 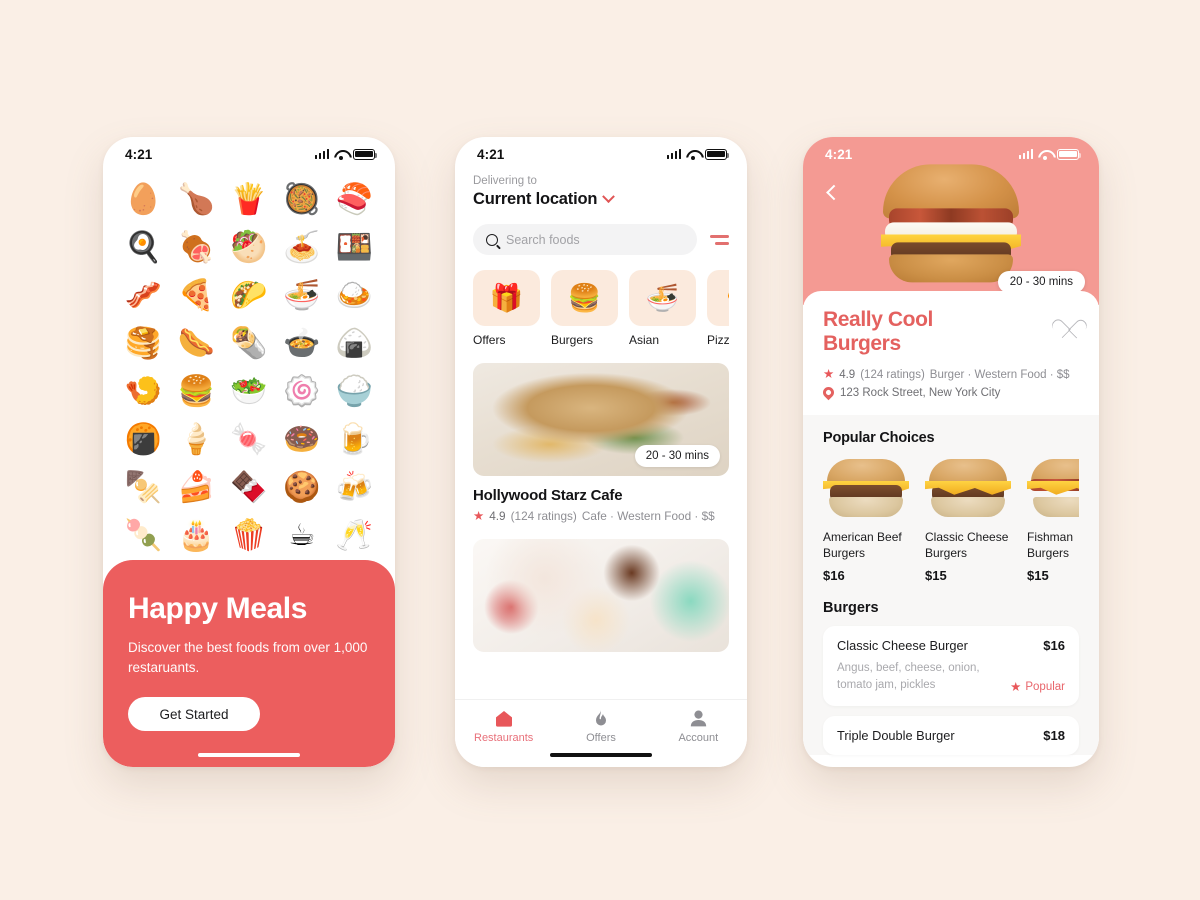 I want to click on emoji-cell: 🥗, so click(x=249, y=391).